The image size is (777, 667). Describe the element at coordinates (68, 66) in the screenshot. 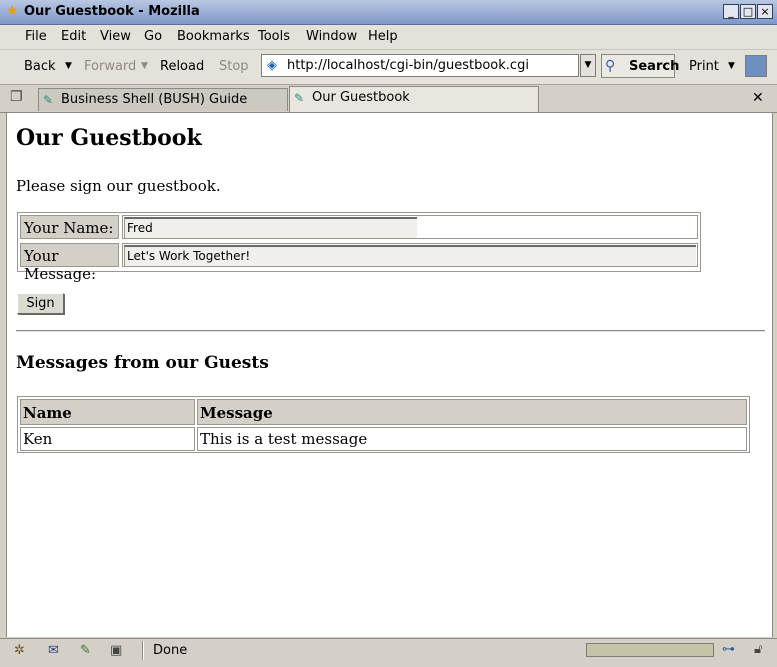

I see `back-dropdown-icon: ▼` at that location.